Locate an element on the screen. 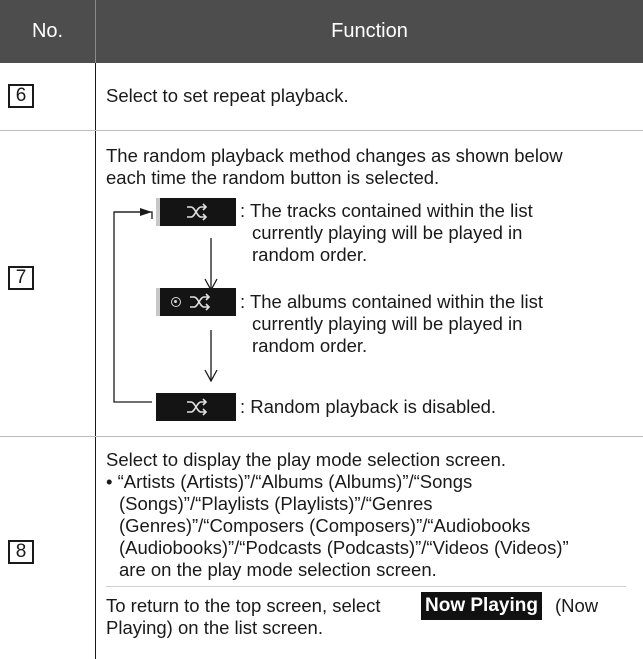  album-disc-icon is located at coordinates (176, 302).